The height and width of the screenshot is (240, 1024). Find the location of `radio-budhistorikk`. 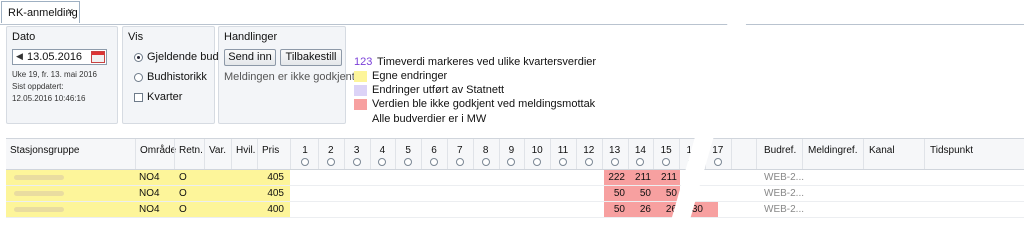

radio-budhistorikk is located at coordinates (138, 77).